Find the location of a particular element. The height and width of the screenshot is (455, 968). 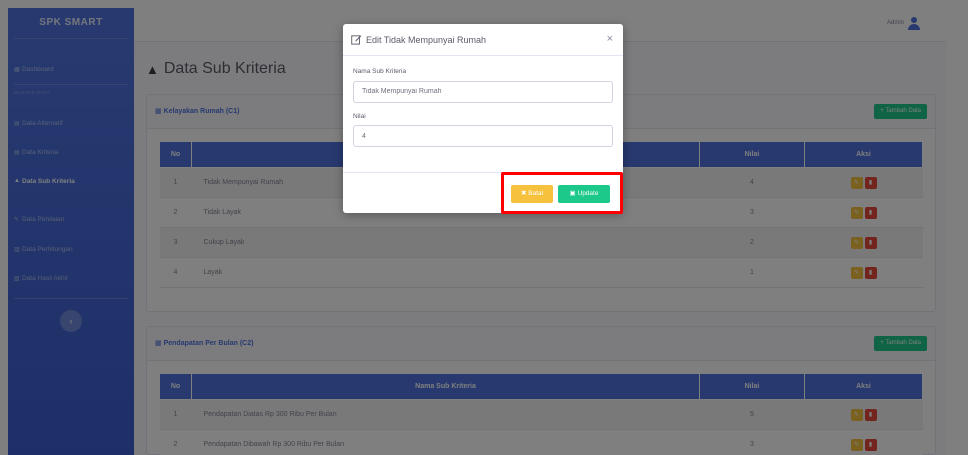

modal-title: Edit Tidak Mempunyai Rumah is located at coordinates (418, 39).